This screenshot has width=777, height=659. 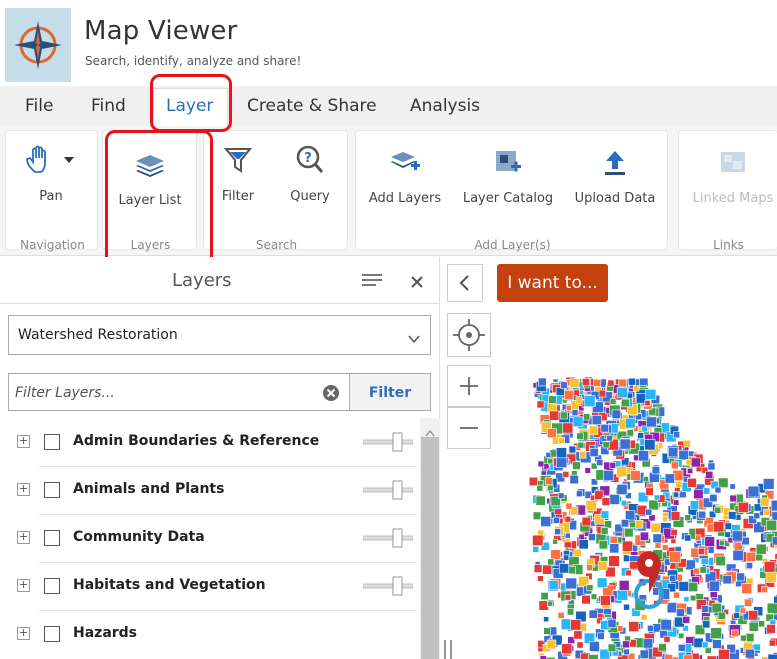 What do you see at coordinates (219, 335) in the screenshot?
I see `theme-select: Watershed Restoration` at bounding box center [219, 335].